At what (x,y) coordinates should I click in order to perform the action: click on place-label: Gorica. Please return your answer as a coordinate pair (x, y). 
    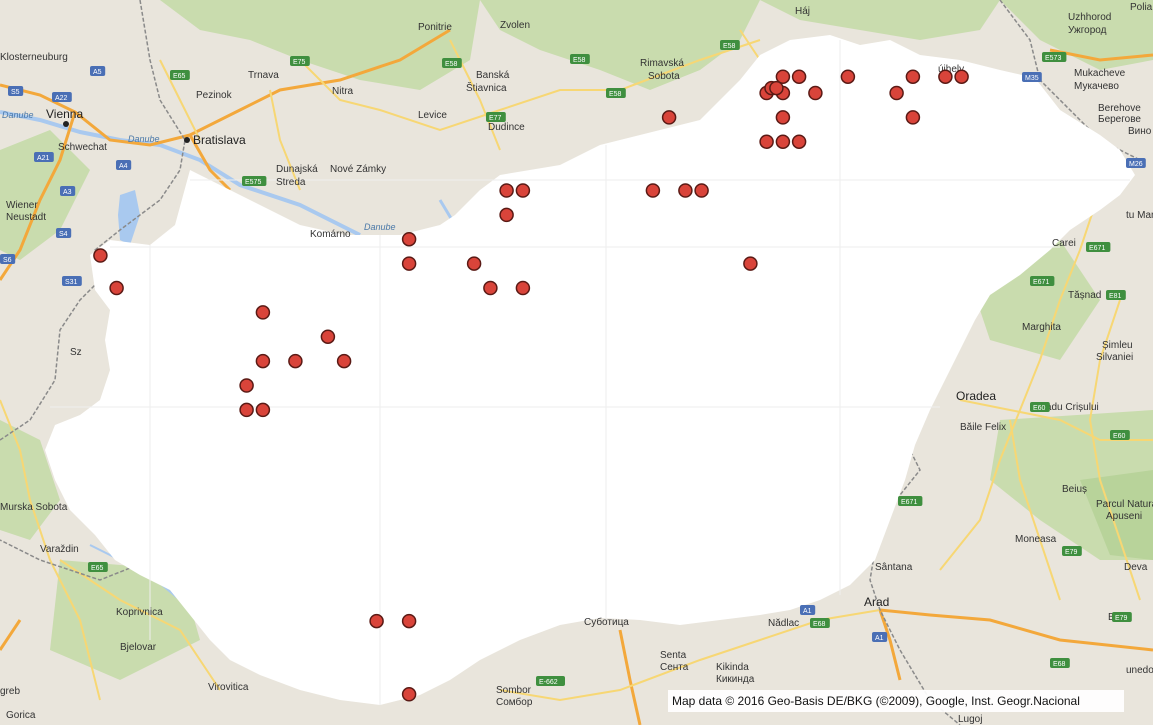
    Looking at the image, I should click on (21, 715).